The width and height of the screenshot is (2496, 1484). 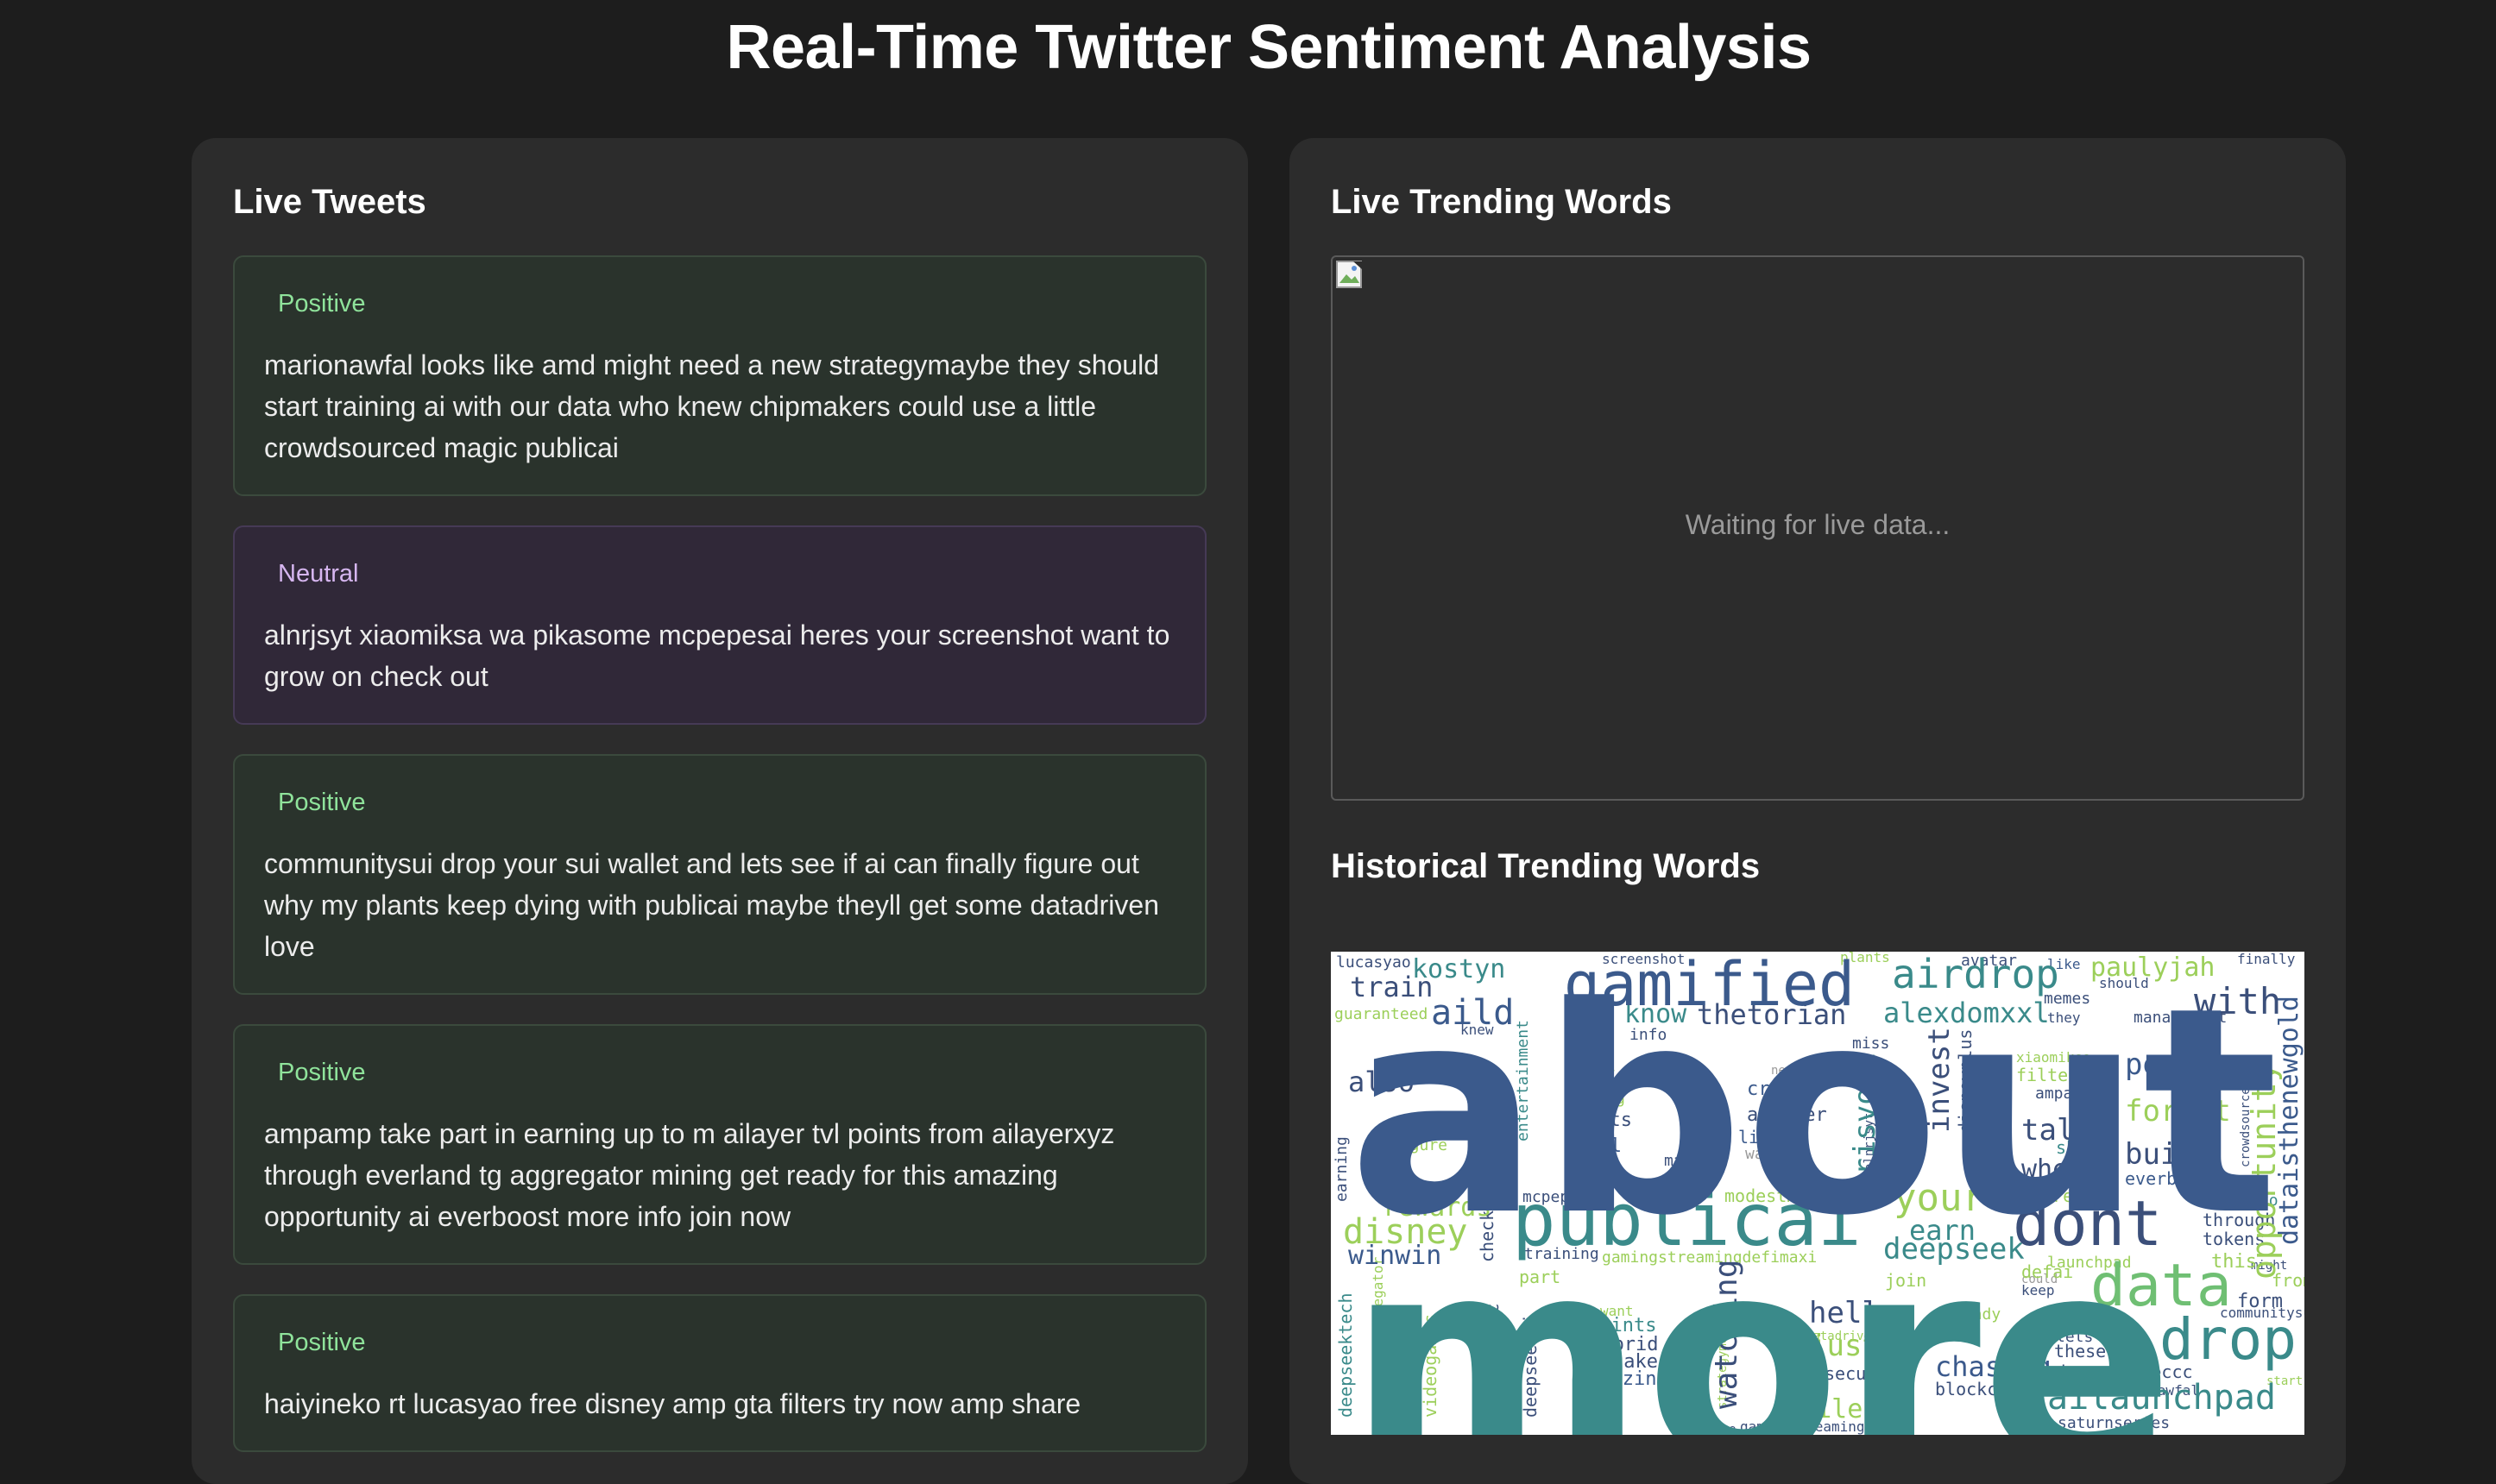 I want to click on live-tweets-heading: Live Tweets, so click(x=329, y=202).